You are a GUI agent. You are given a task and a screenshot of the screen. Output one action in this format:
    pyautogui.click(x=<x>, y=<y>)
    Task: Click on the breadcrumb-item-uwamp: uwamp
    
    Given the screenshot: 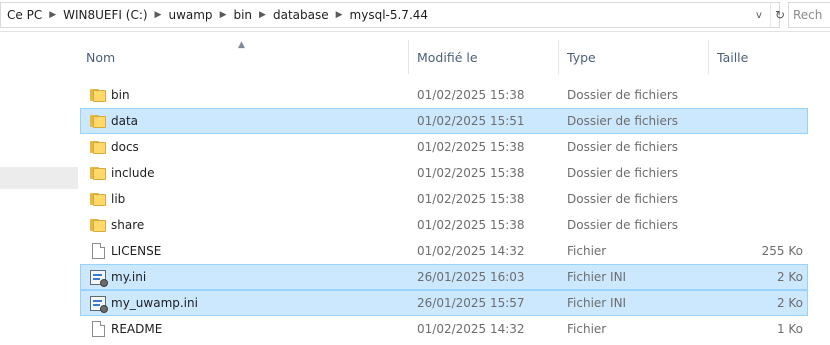 What is the action you would take?
    pyautogui.click(x=190, y=15)
    